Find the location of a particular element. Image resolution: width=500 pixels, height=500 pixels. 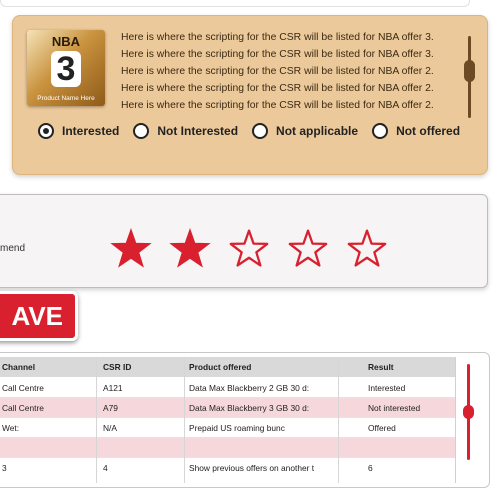

radio-interested is located at coordinates (46, 131).